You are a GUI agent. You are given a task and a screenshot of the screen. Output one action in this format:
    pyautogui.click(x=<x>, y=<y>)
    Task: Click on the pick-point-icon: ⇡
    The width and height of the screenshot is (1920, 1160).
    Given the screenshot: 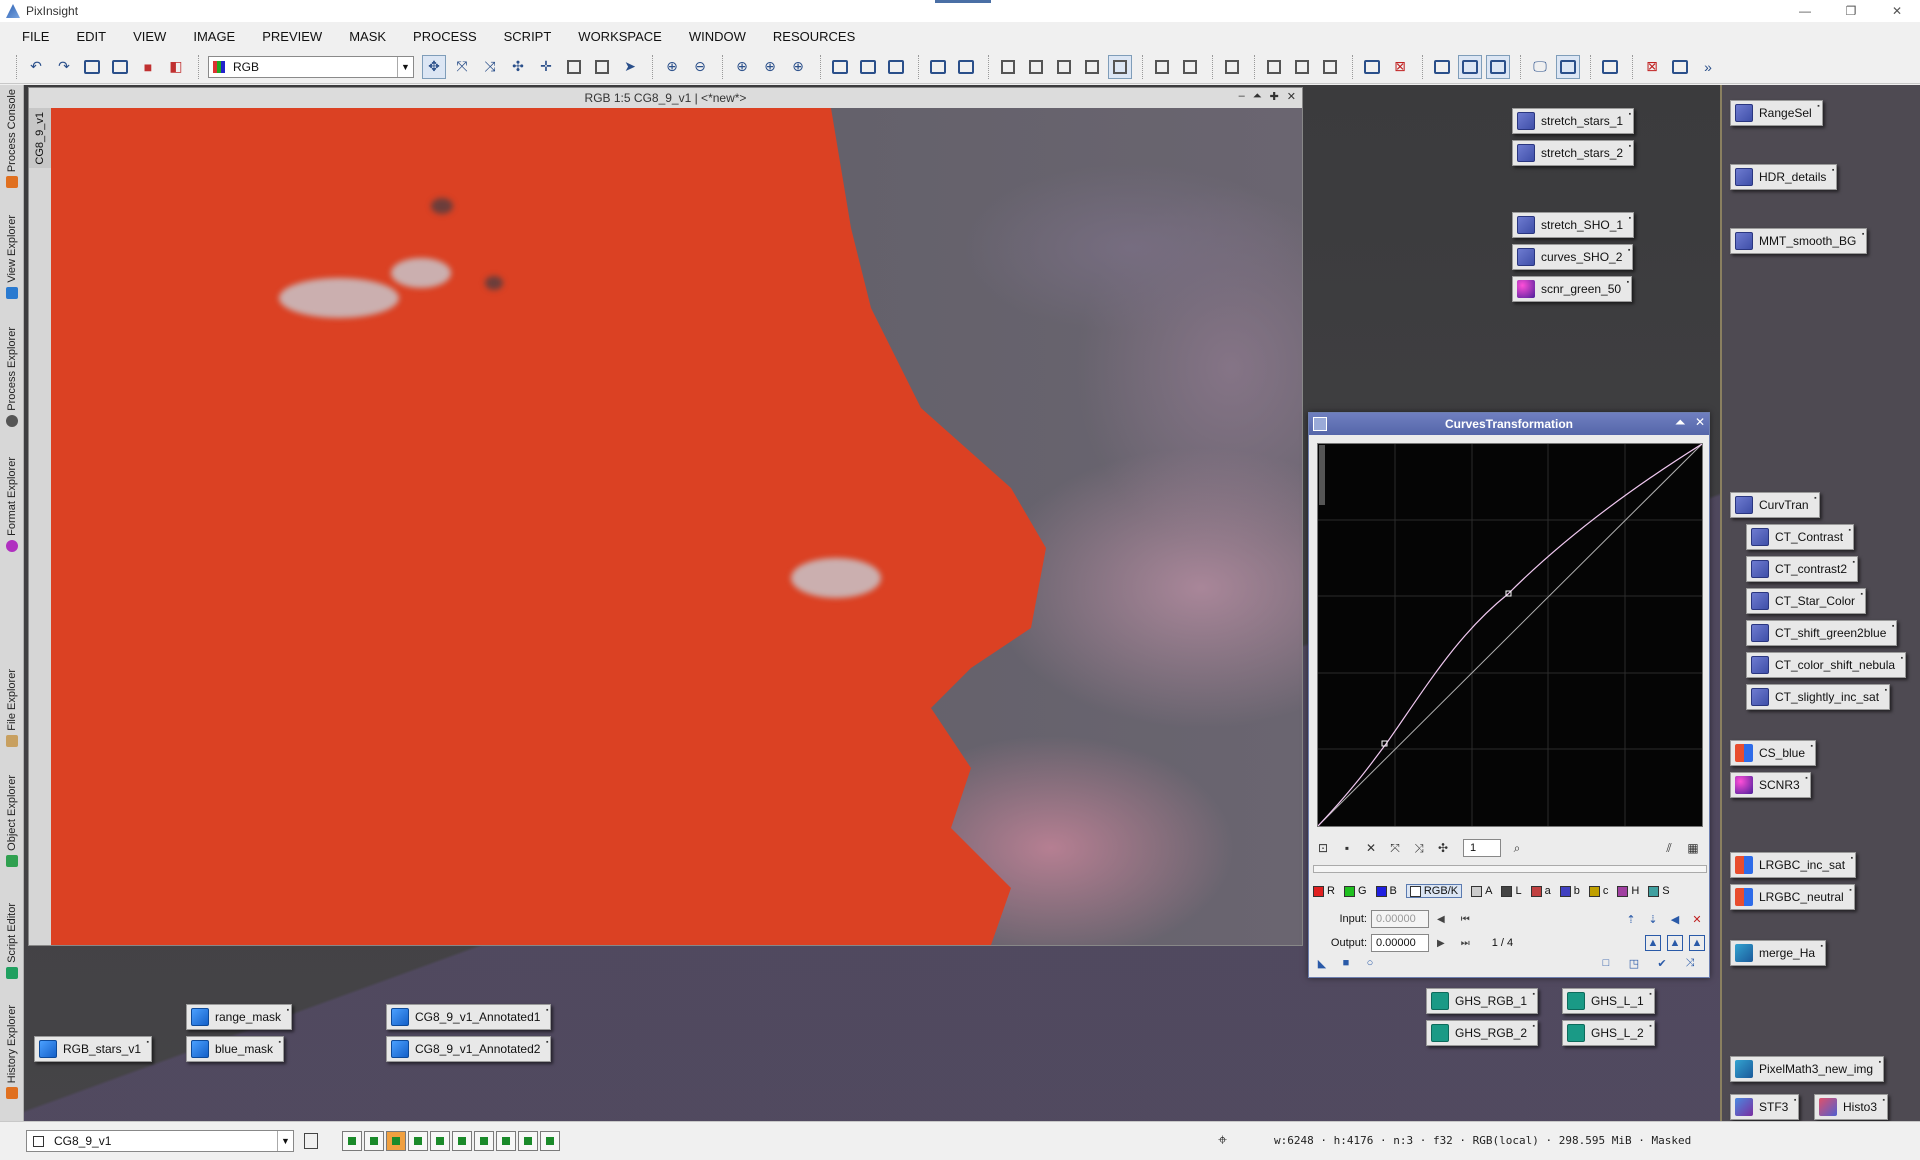 What is the action you would take?
    pyautogui.click(x=1631, y=919)
    